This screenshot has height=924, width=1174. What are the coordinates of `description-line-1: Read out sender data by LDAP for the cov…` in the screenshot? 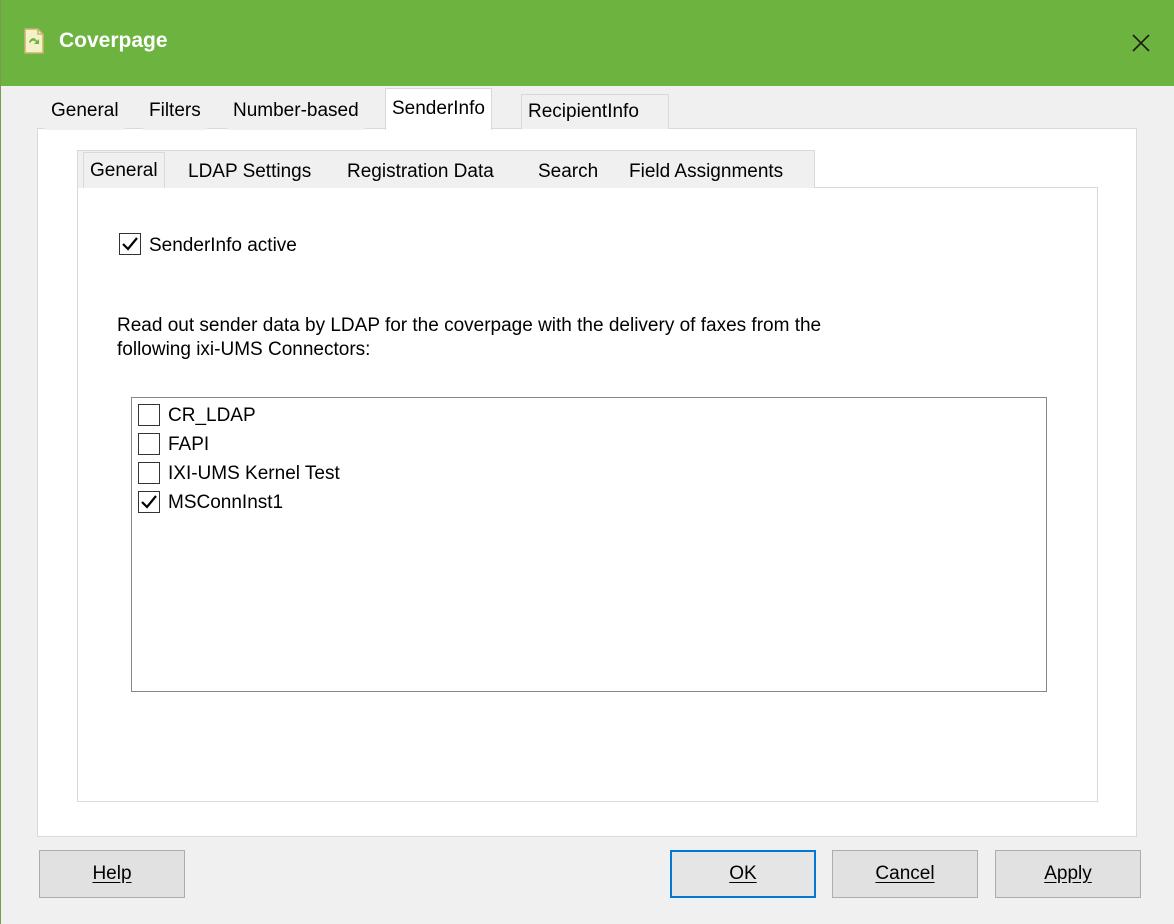 It's located at (469, 325).